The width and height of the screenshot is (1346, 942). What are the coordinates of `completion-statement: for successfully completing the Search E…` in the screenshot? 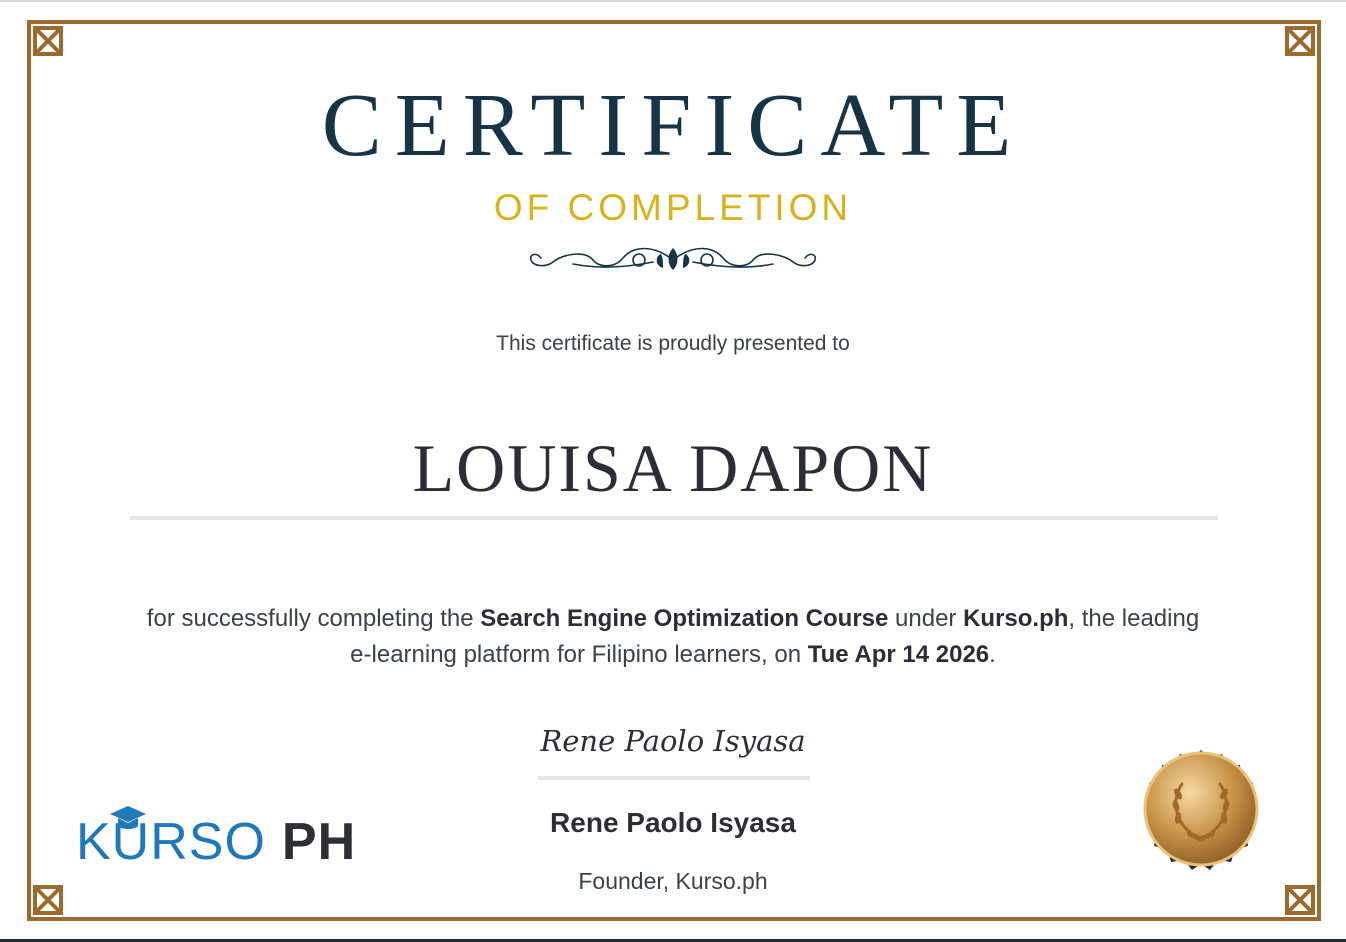 It's located at (673, 637).